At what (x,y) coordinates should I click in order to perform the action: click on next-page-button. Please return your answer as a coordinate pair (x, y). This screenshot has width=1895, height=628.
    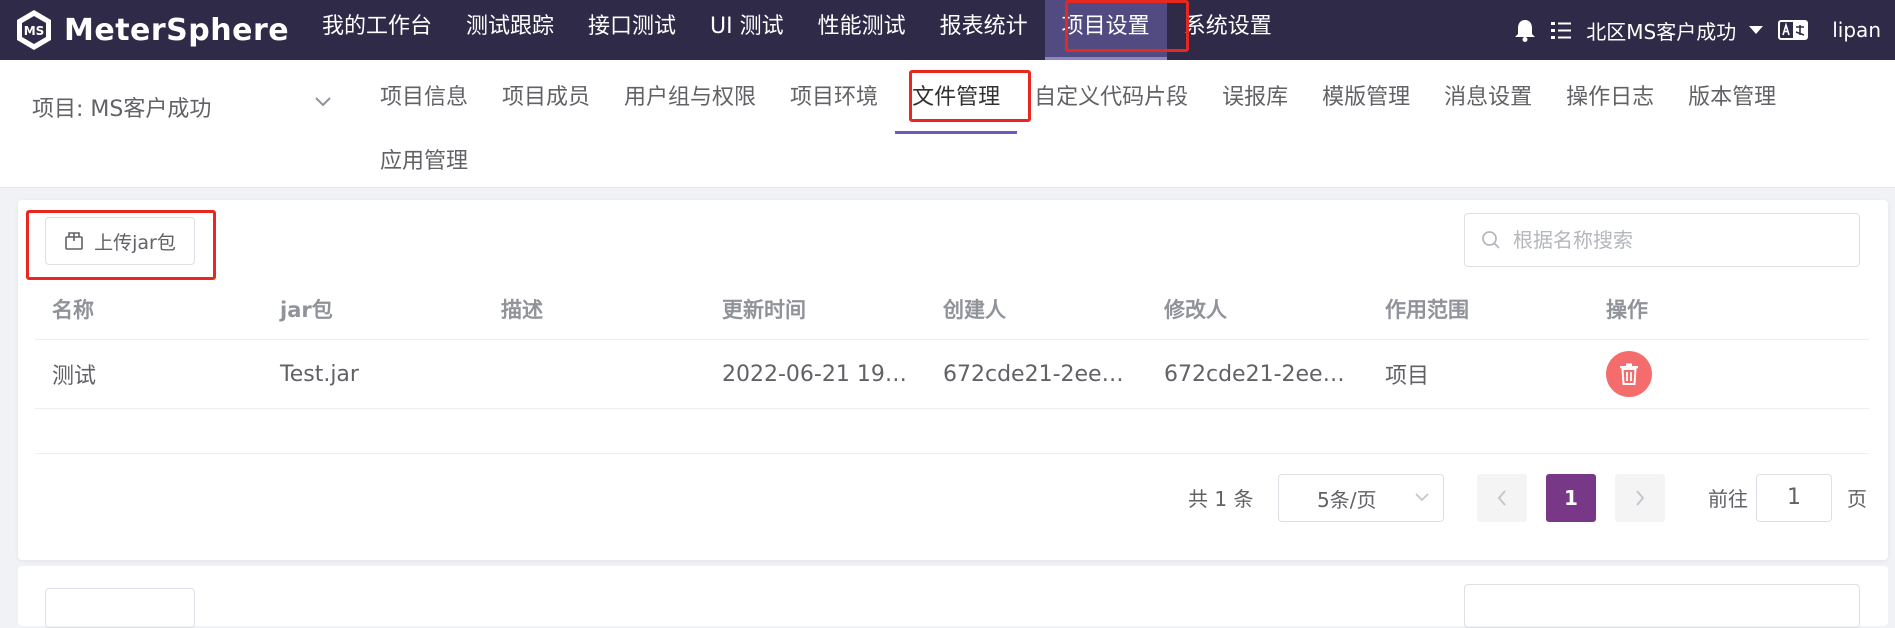
    Looking at the image, I should click on (1640, 498).